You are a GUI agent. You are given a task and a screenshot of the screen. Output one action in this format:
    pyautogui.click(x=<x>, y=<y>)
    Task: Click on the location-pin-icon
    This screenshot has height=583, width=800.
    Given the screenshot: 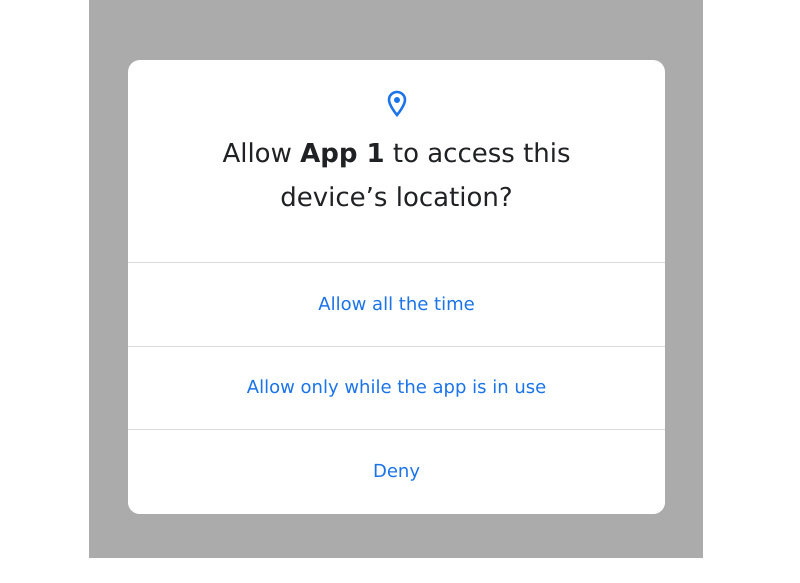 What is the action you would take?
    pyautogui.click(x=396, y=104)
    